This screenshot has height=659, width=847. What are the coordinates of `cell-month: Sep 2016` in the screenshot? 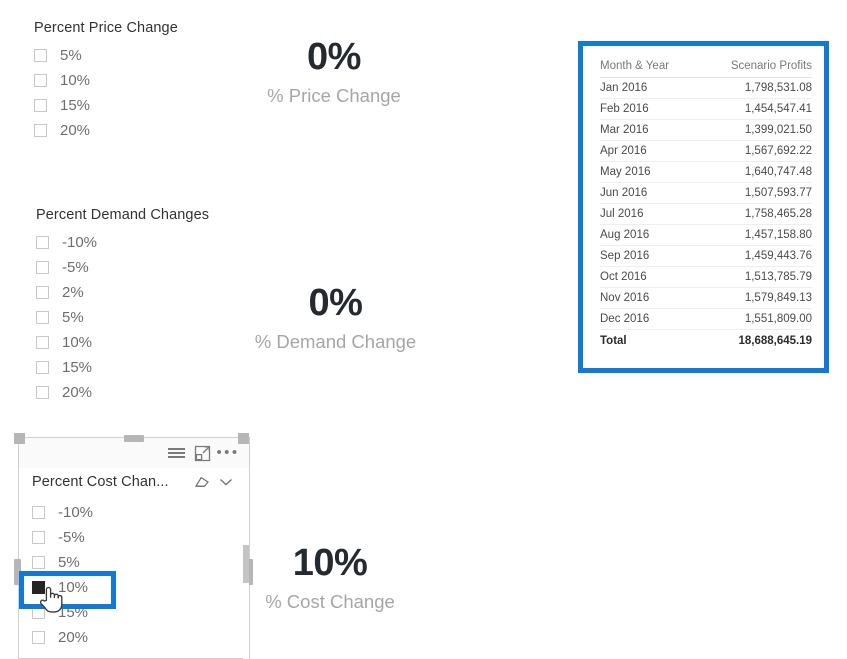 It's located at (649, 256).